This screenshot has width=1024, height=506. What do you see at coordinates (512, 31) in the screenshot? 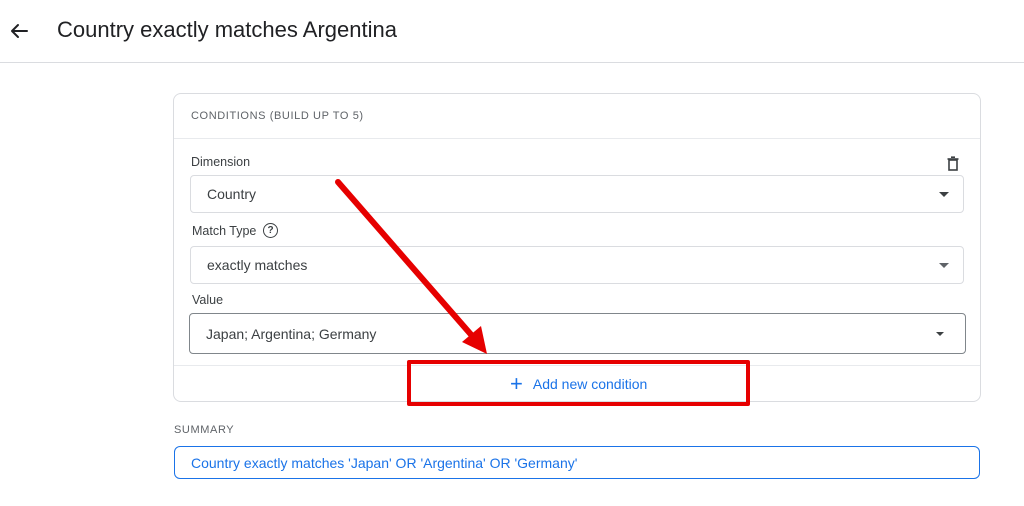
I see `page-header: Country exactly matches Argentina` at bounding box center [512, 31].